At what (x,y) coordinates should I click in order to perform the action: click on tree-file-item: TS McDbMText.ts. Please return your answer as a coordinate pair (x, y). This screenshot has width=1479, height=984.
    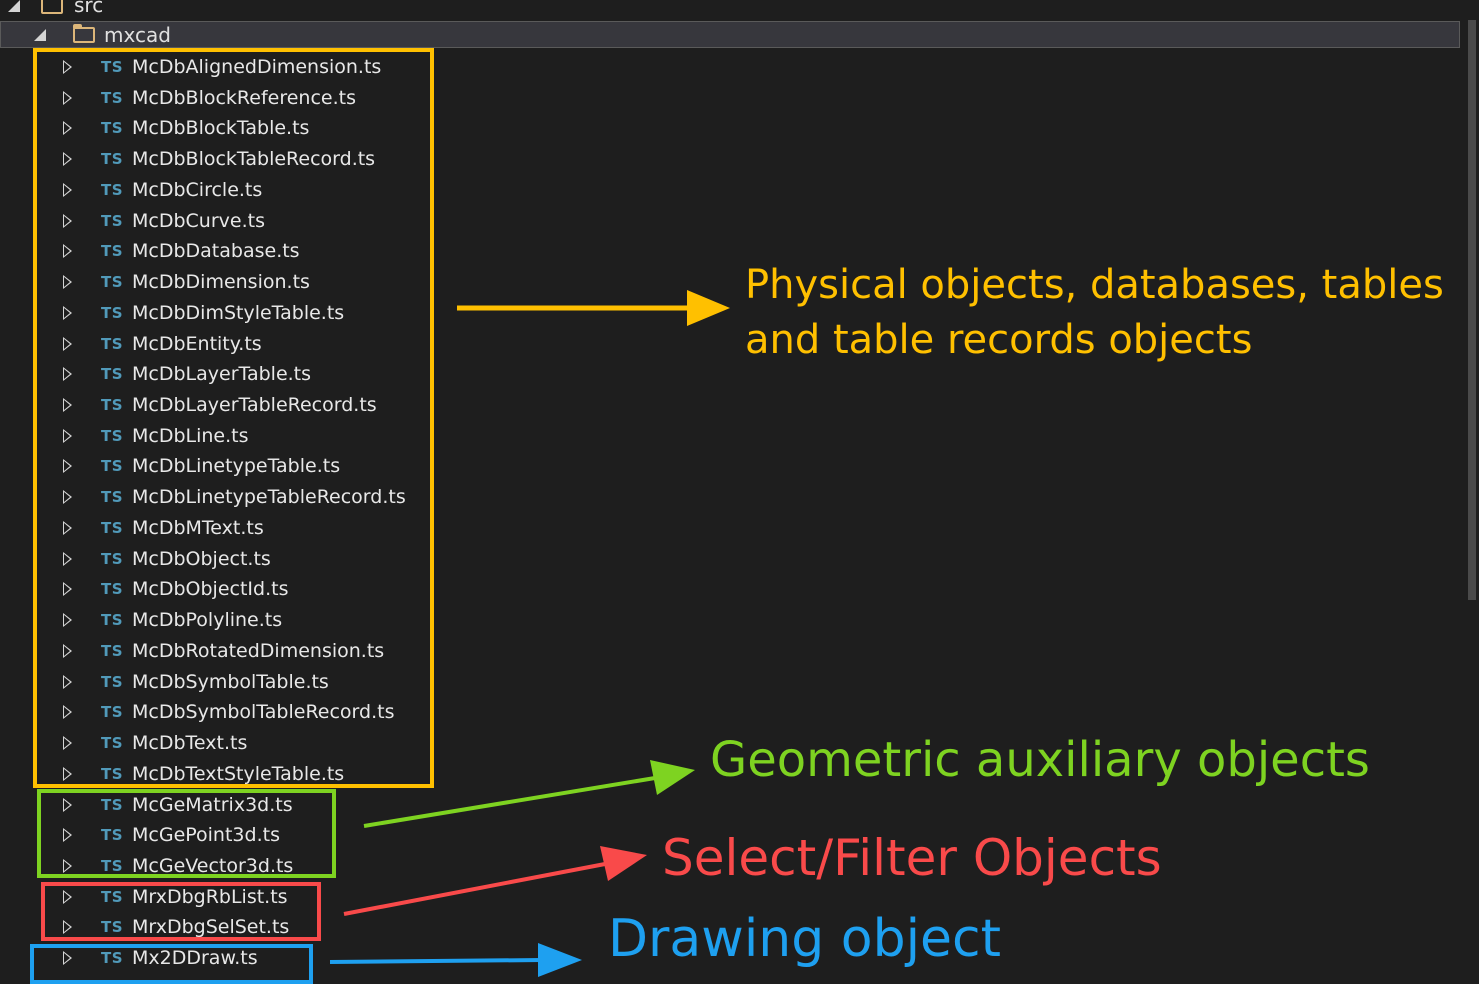
    Looking at the image, I should click on (260, 528).